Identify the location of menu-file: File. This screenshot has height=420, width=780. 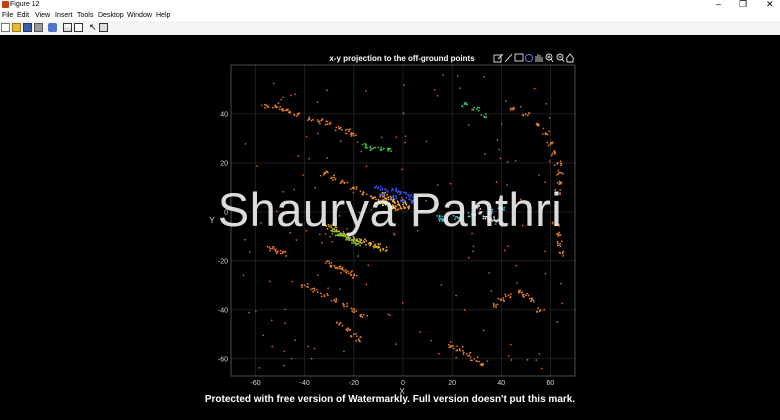
(7, 15).